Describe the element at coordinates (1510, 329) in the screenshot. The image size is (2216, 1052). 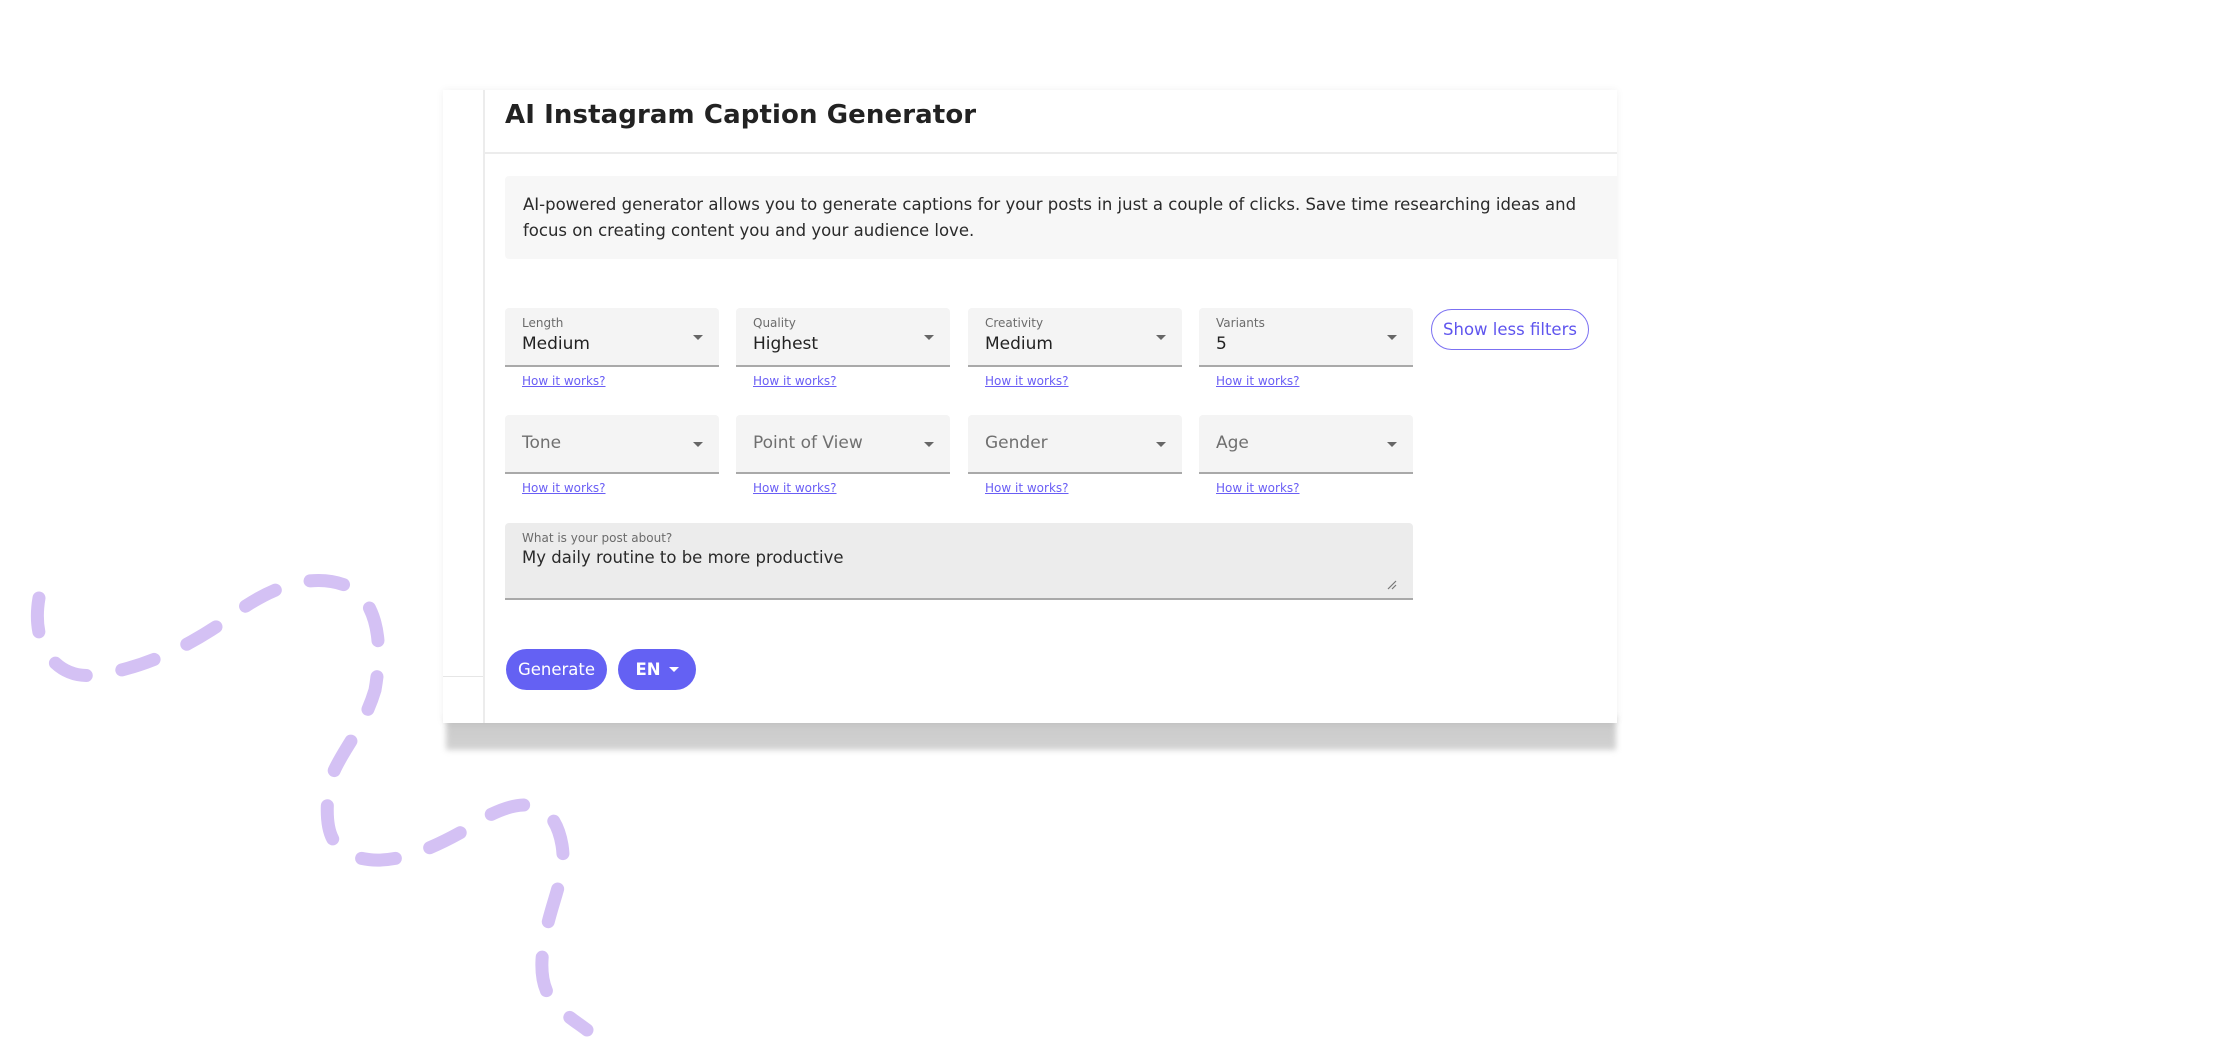
I see `show-less-filters-button: Show less filters` at that location.